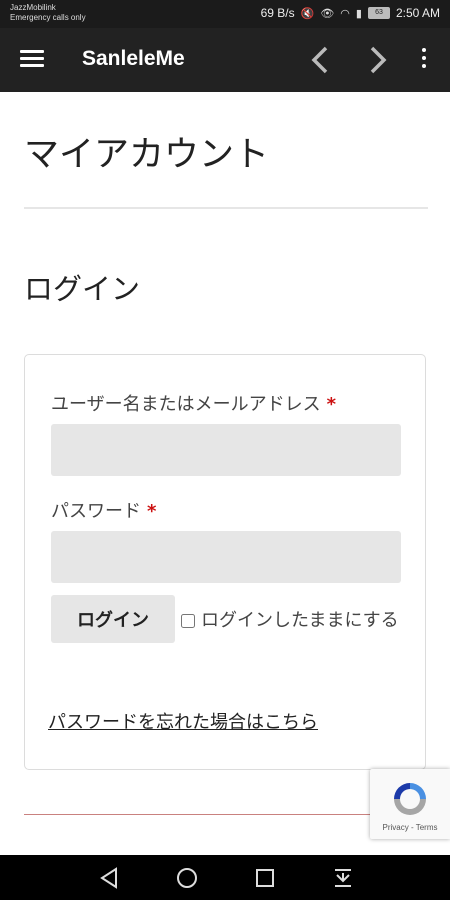 This screenshot has width=450, height=900. What do you see at coordinates (345, 13) in the screenshot?
I see `wifi-icon: ◠` at bounding box center [345, 13].